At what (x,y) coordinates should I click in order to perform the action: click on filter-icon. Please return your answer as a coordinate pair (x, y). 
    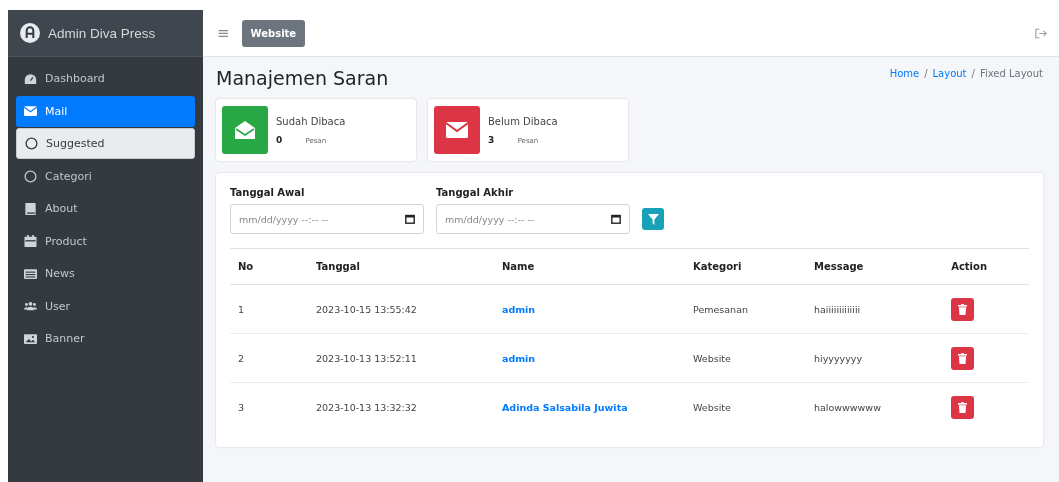
    Looking at the image, I should click on (653, 219).